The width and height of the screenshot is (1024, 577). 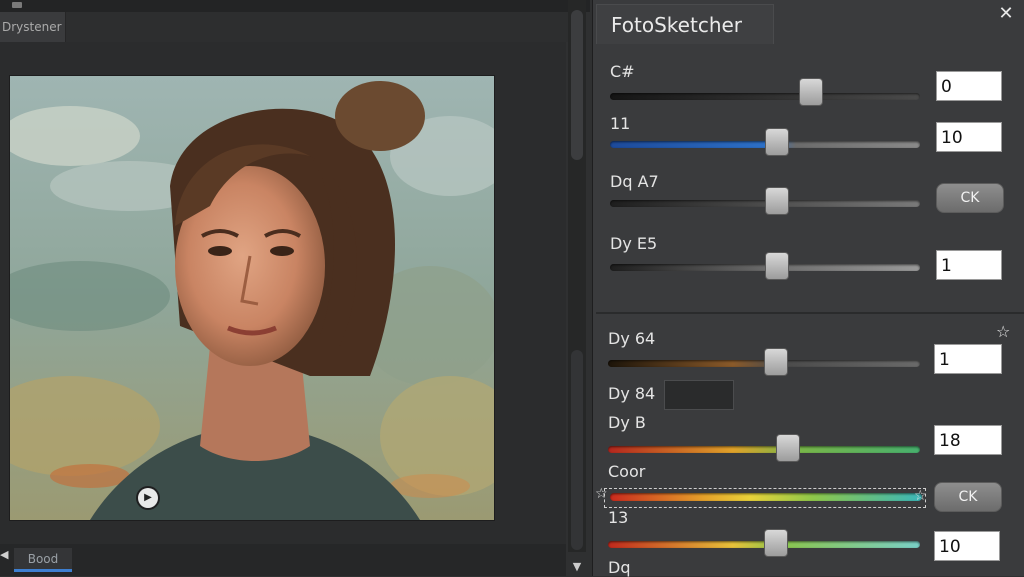 What do you see at coordinates (17, 5) in the screenshot?
I see `window-icon` at bounding box center [17, 5].